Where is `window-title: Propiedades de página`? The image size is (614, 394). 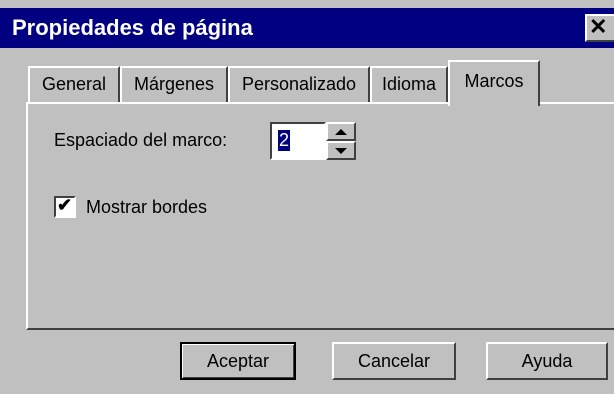 window-title: Propiedades de página is located at coordinates (132, 27).